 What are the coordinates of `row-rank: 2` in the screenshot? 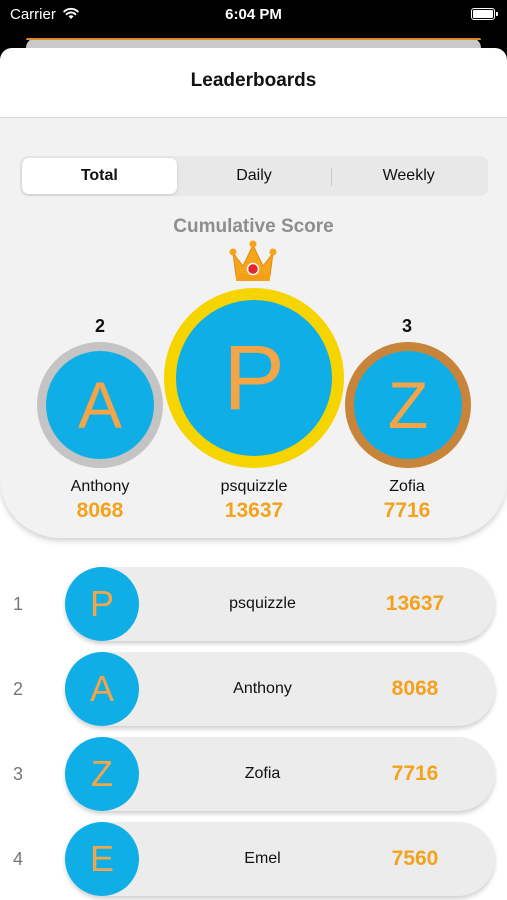 It's located at (17, 689).